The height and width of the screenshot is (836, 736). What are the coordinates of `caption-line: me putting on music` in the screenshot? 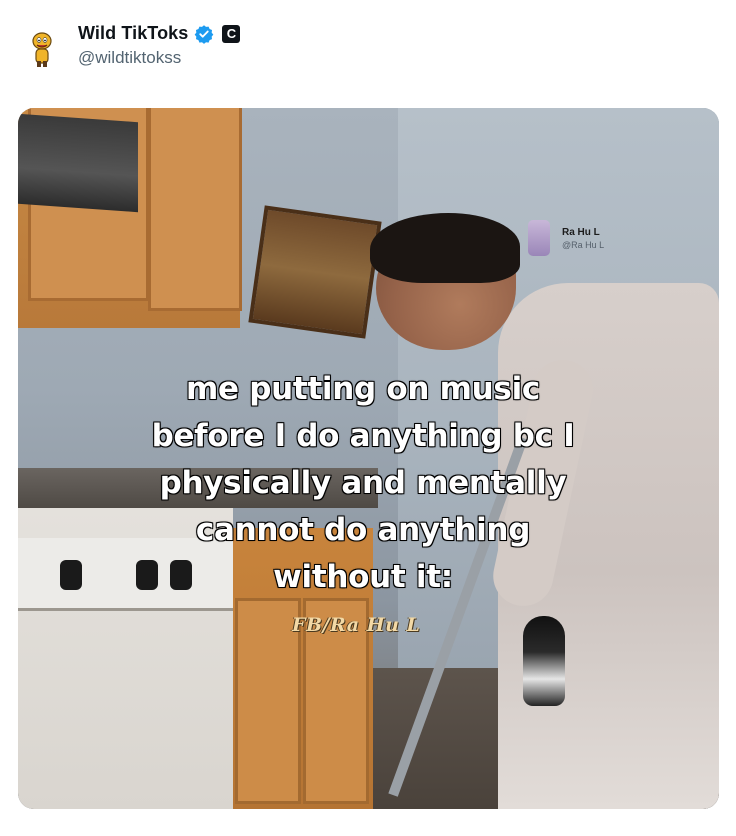 It's located at (363, 389).